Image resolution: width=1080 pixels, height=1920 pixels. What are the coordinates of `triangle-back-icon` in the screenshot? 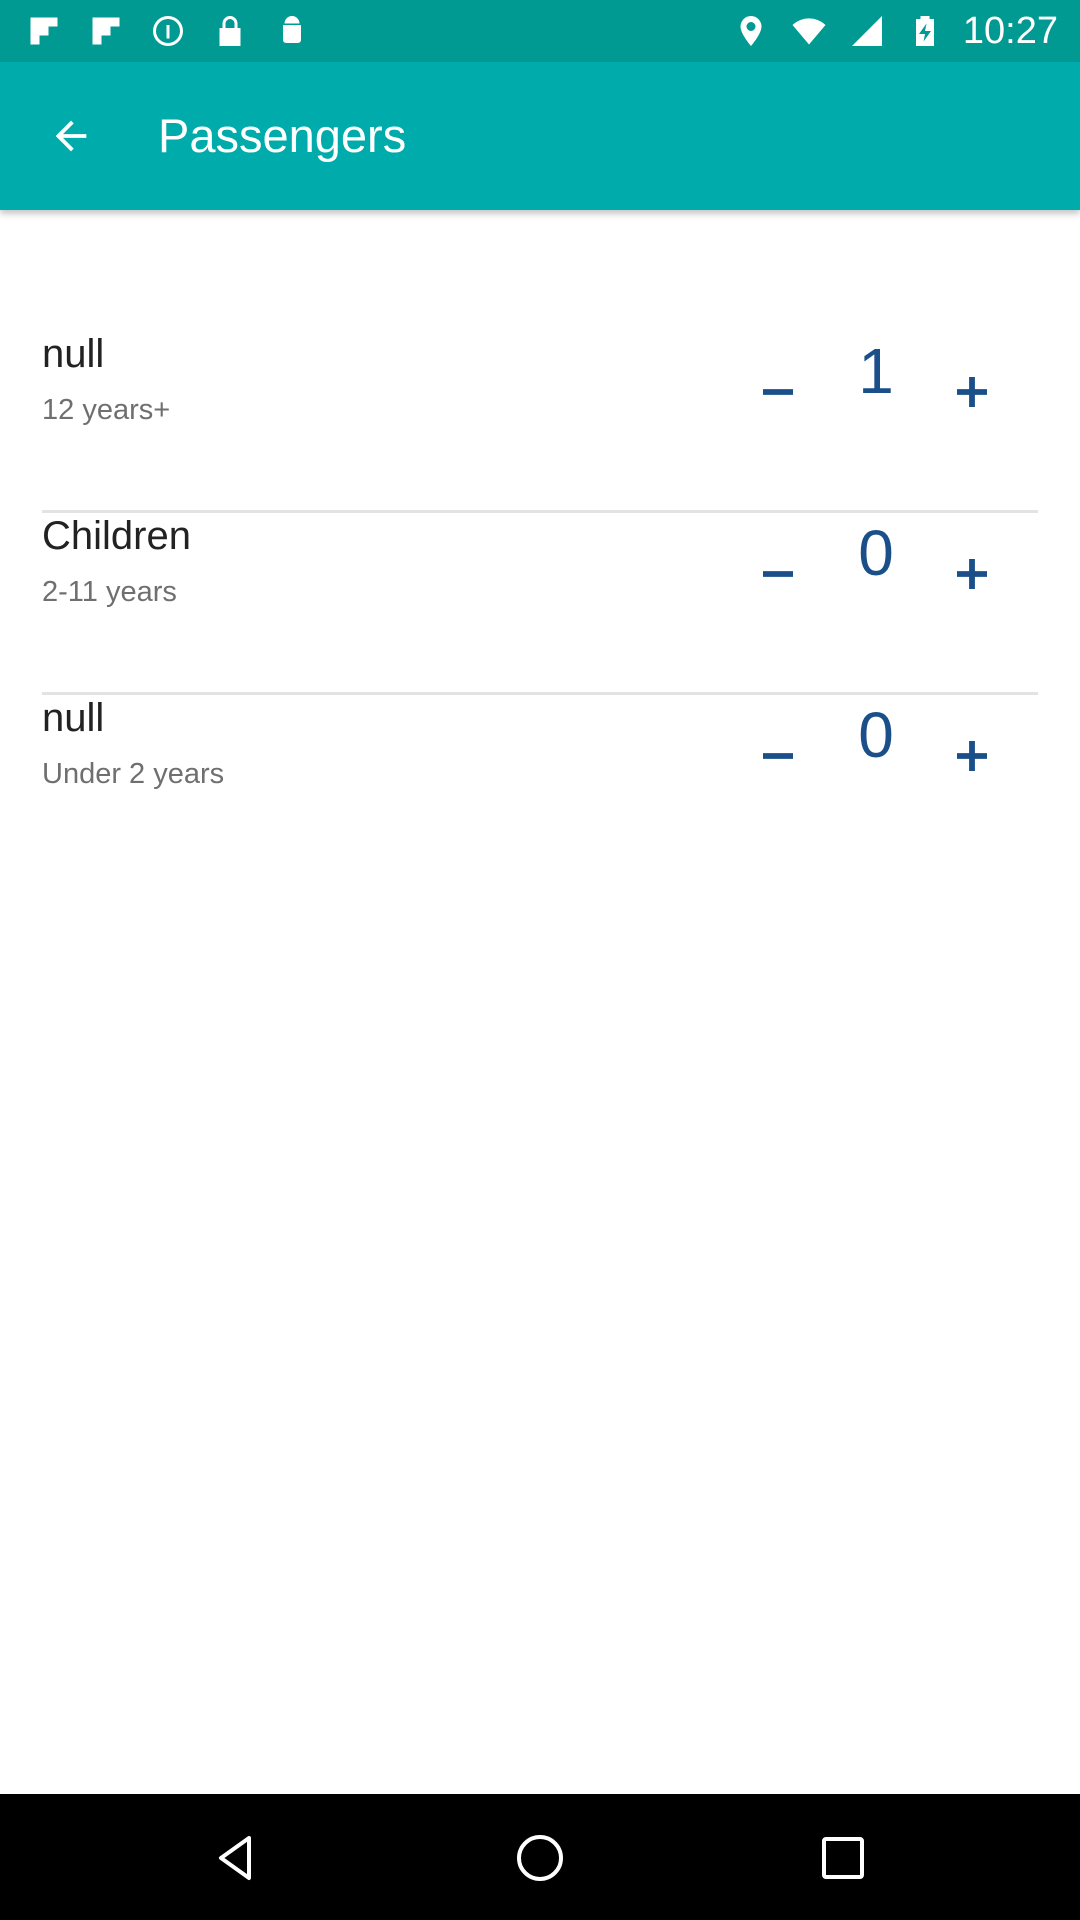 It's located at (235, 1858).